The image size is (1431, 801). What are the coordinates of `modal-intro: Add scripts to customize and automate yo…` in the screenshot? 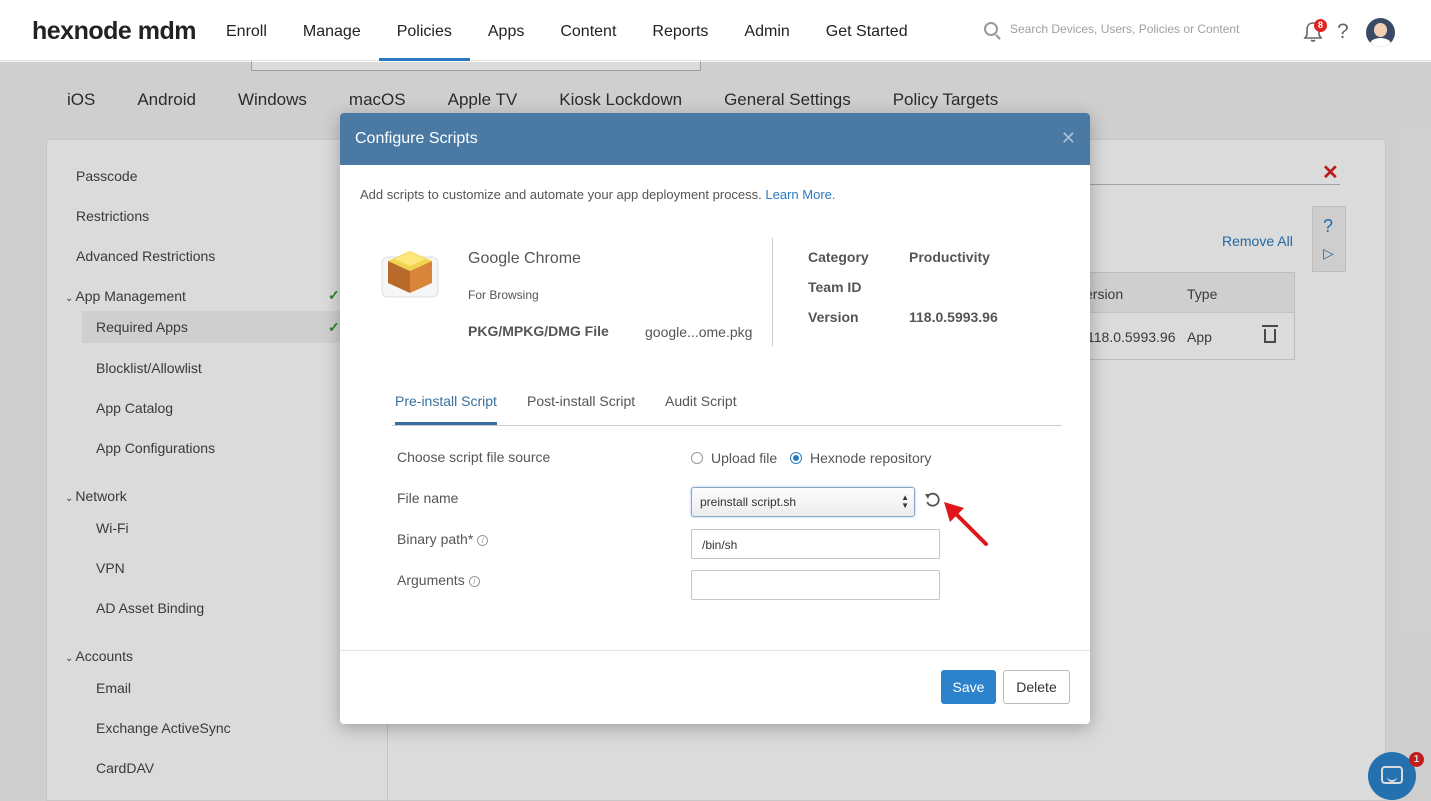 It's located at (598, 194).